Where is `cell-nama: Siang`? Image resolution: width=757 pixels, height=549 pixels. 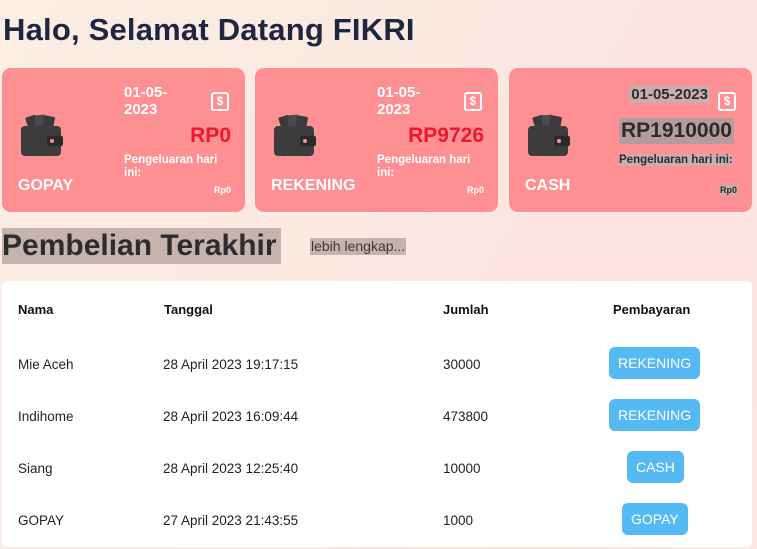
cell-nama: Siang is located at coordinates (35, 468).